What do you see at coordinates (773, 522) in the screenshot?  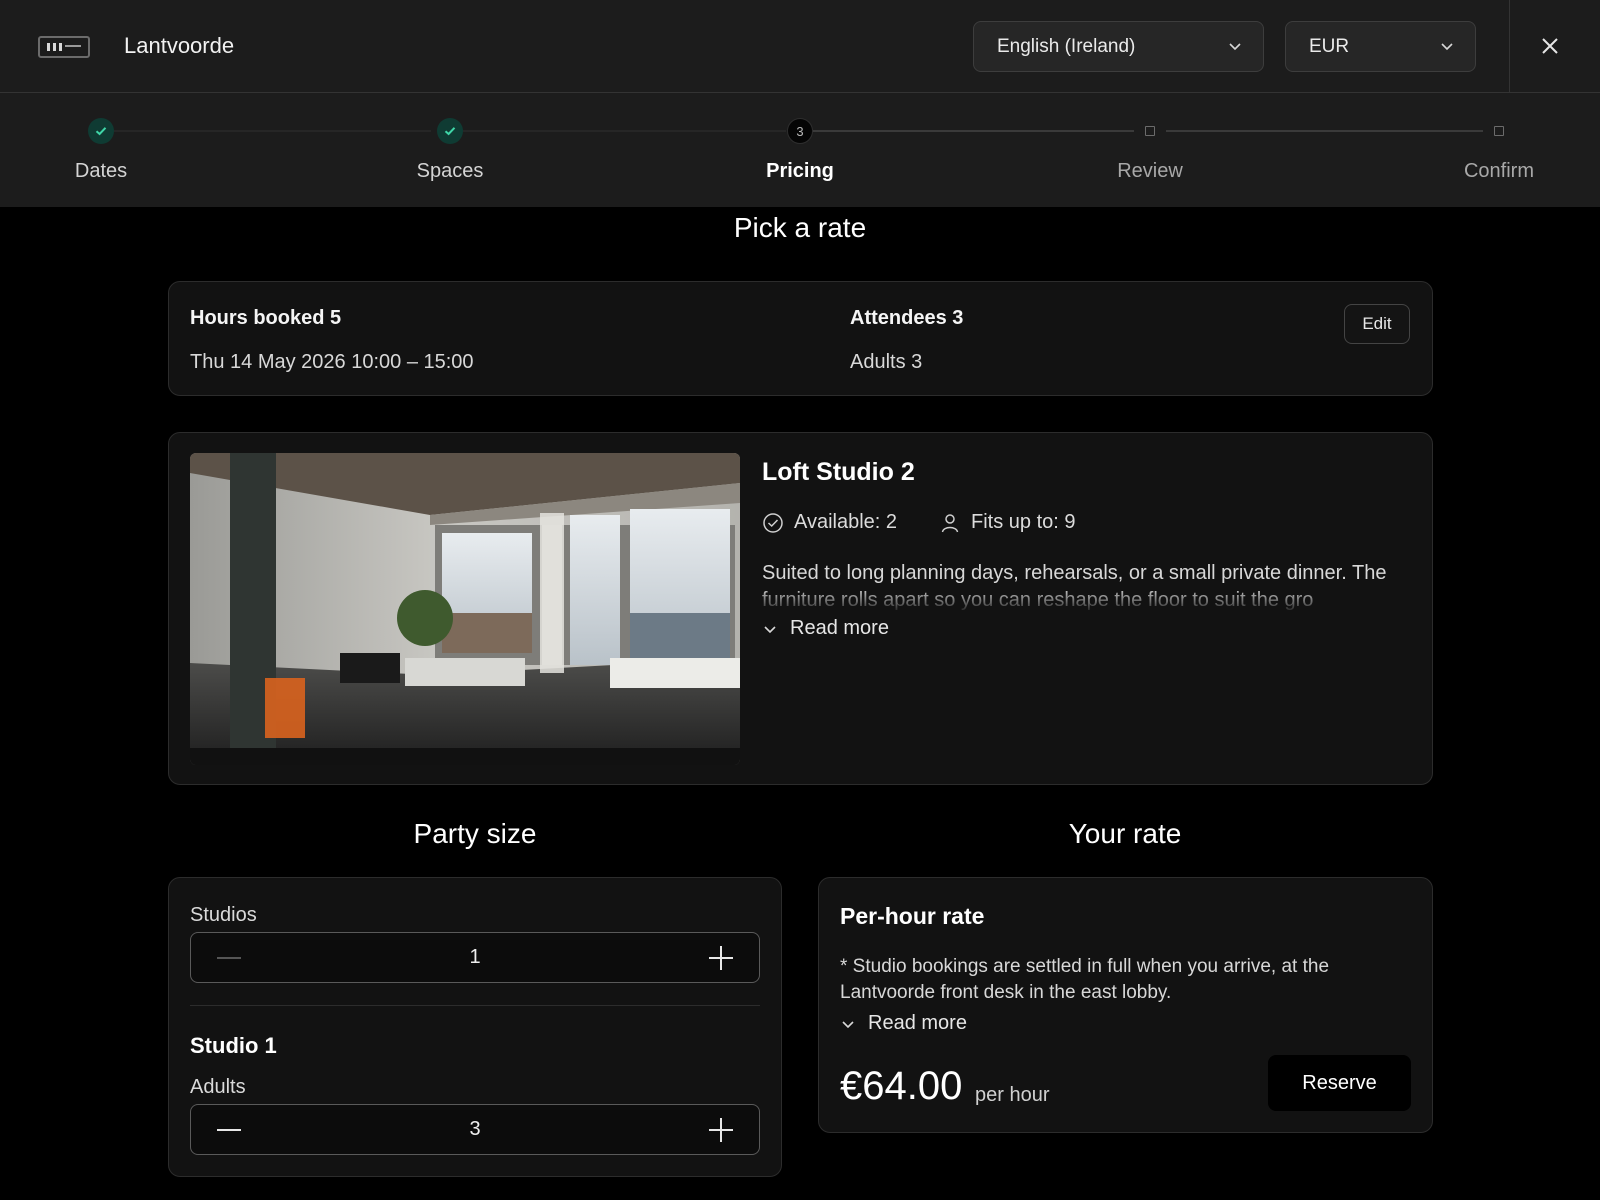 I see `check-circle-icon` at bounding box center [773, 522].